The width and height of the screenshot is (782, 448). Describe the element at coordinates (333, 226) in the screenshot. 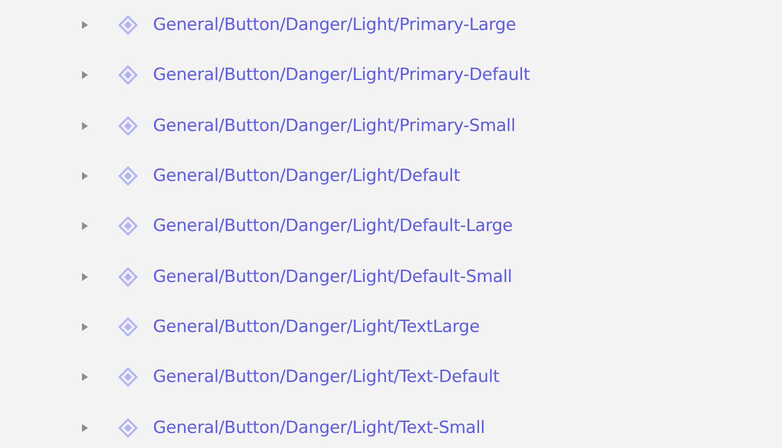

I see `layer-name: General/Button/Danger/Light/Default-Large` at that location.